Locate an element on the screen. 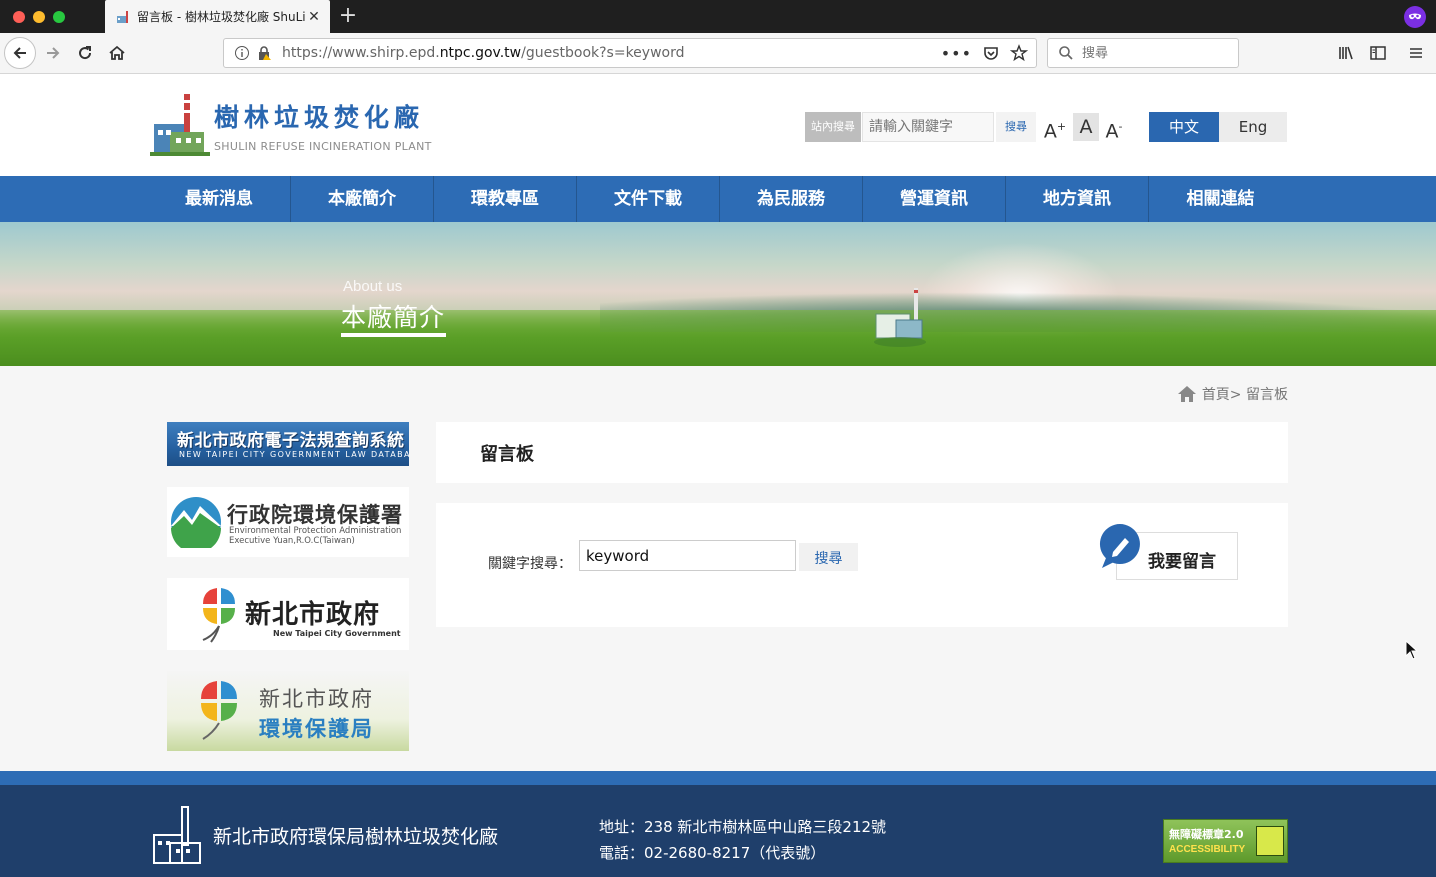 The height and width of the screenshot is (877, 1436). guestbook-title-panel: 留言板 is located at coordinates (862, 452).